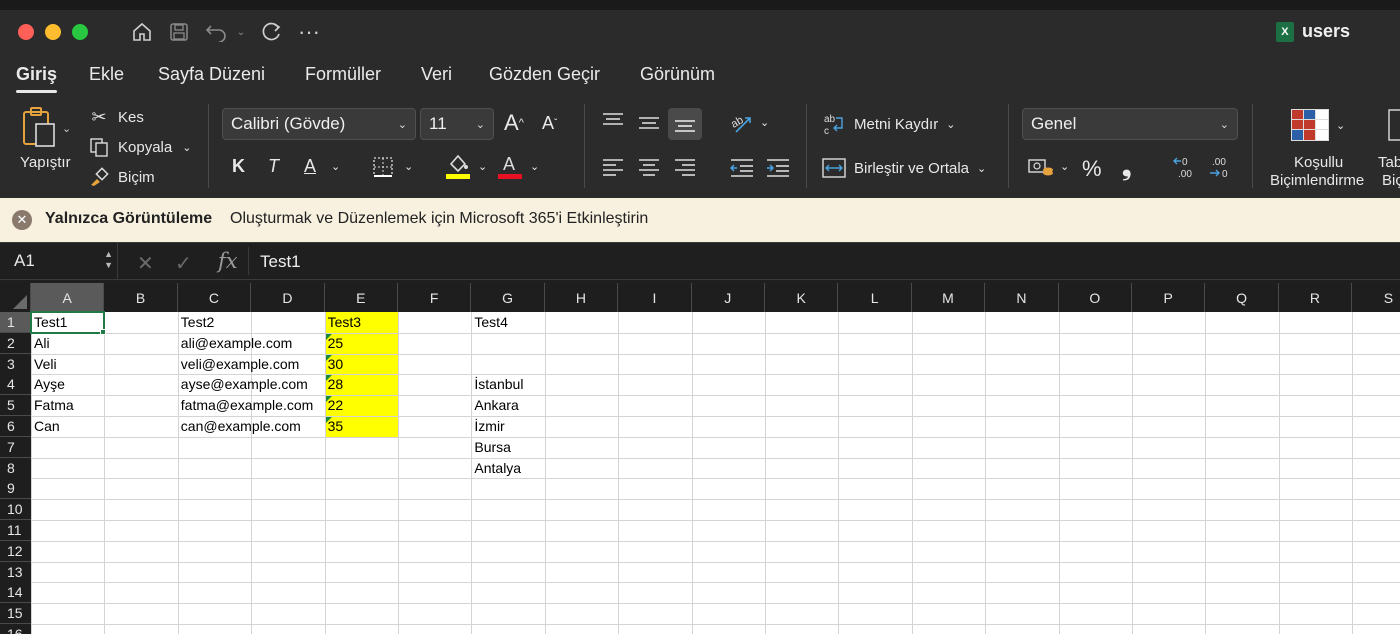 This screenshot has height=634, width=1400. I want to click on column-header-a: A, so click(68, 297).